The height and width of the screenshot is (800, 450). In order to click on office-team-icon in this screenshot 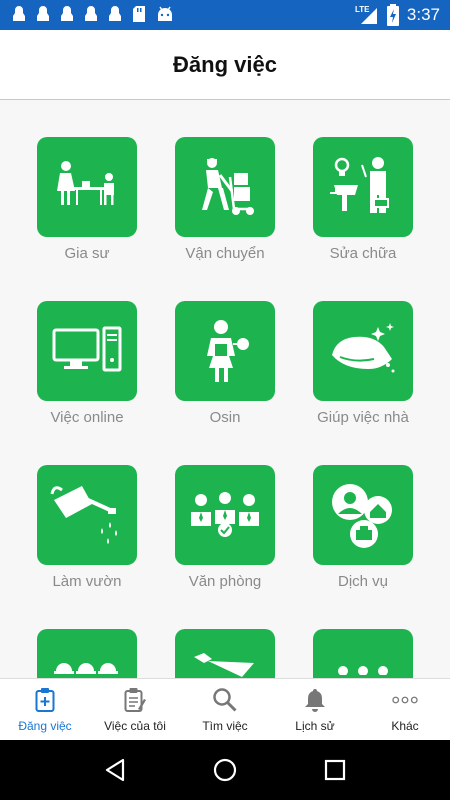, I will do `click(225, 514)`.